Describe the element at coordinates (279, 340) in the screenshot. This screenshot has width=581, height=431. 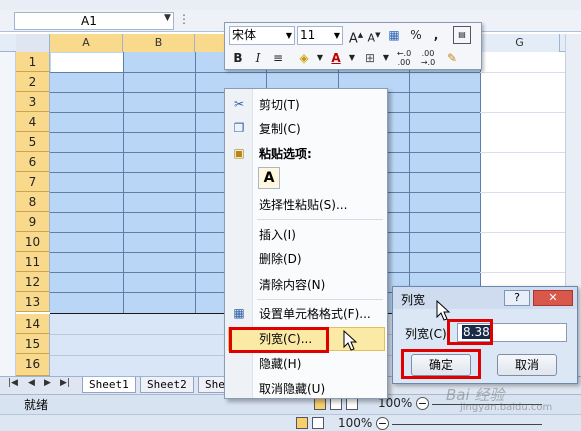
I see `highlight-box-column-width` at that location.